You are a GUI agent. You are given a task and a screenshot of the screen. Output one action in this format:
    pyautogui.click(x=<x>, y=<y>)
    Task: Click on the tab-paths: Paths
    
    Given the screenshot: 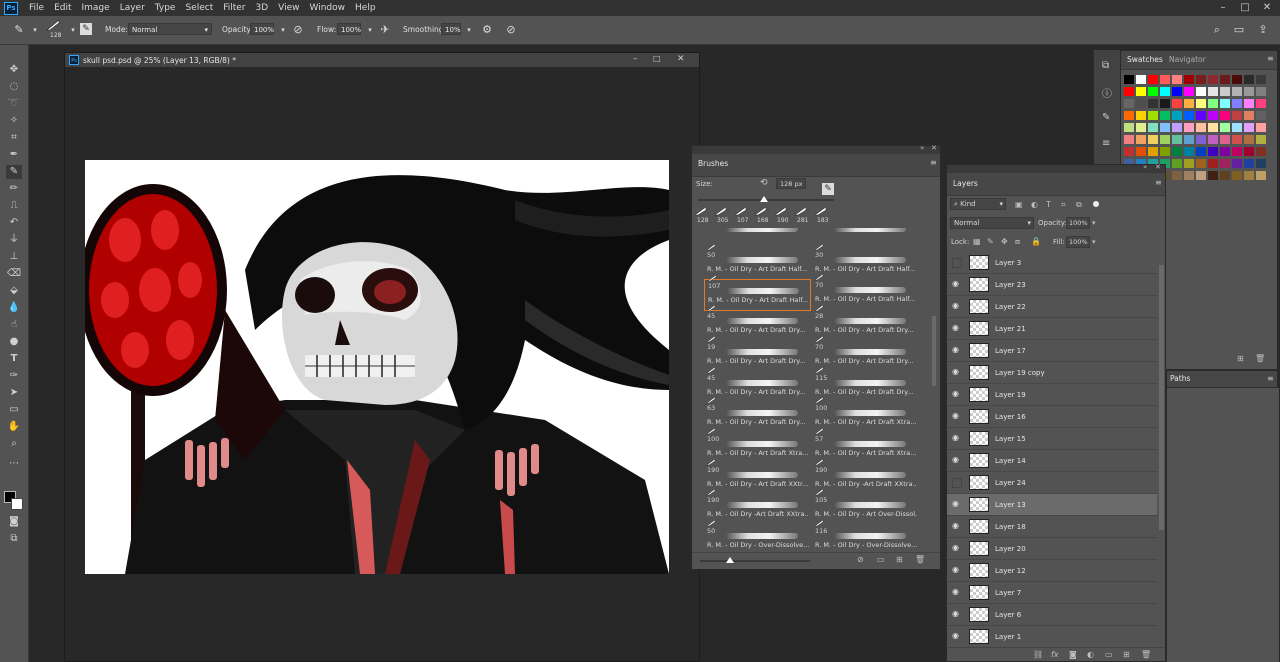 What is the action you would take?
    pyautogui.click(x=1180, y=378)
    